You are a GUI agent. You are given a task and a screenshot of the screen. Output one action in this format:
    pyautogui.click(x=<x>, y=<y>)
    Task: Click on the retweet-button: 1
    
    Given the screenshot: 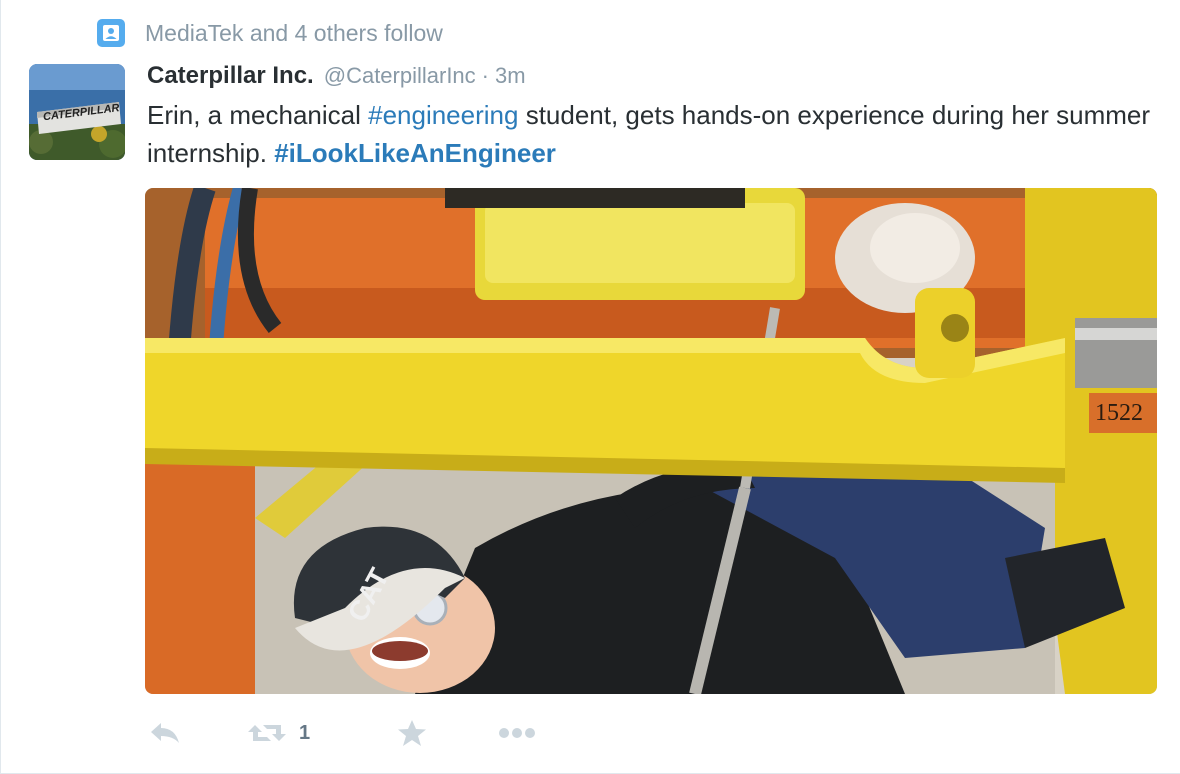 What is the action you would take?
    pyautogui.click(x=322, y=733)
    